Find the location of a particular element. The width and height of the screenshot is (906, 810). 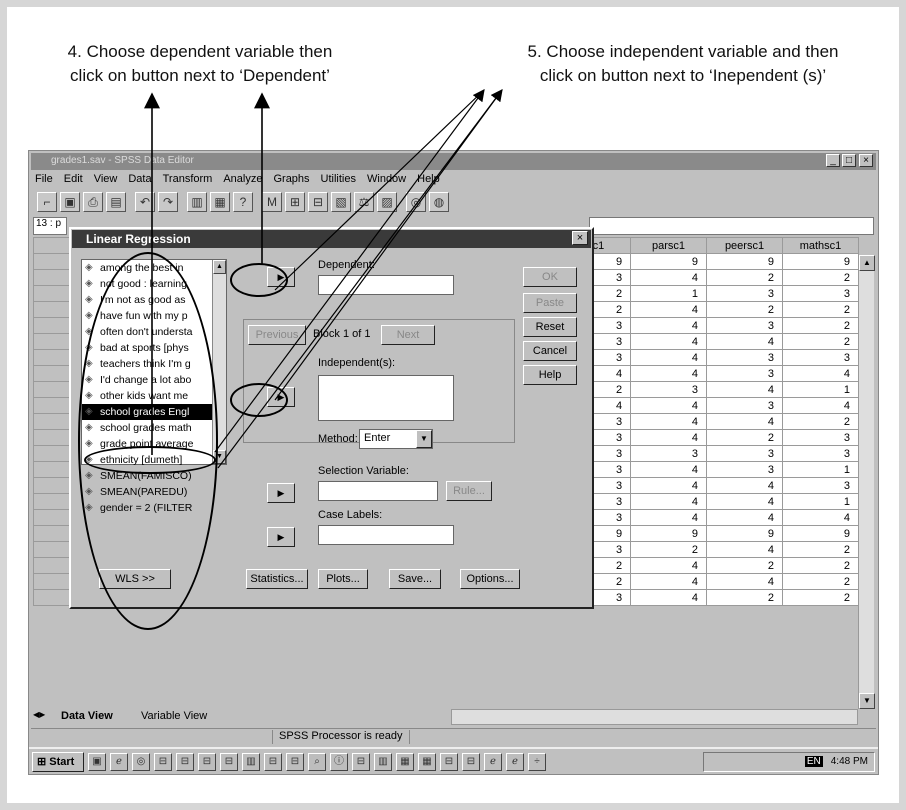

help-button: Help is located at coordinates (550, 375).